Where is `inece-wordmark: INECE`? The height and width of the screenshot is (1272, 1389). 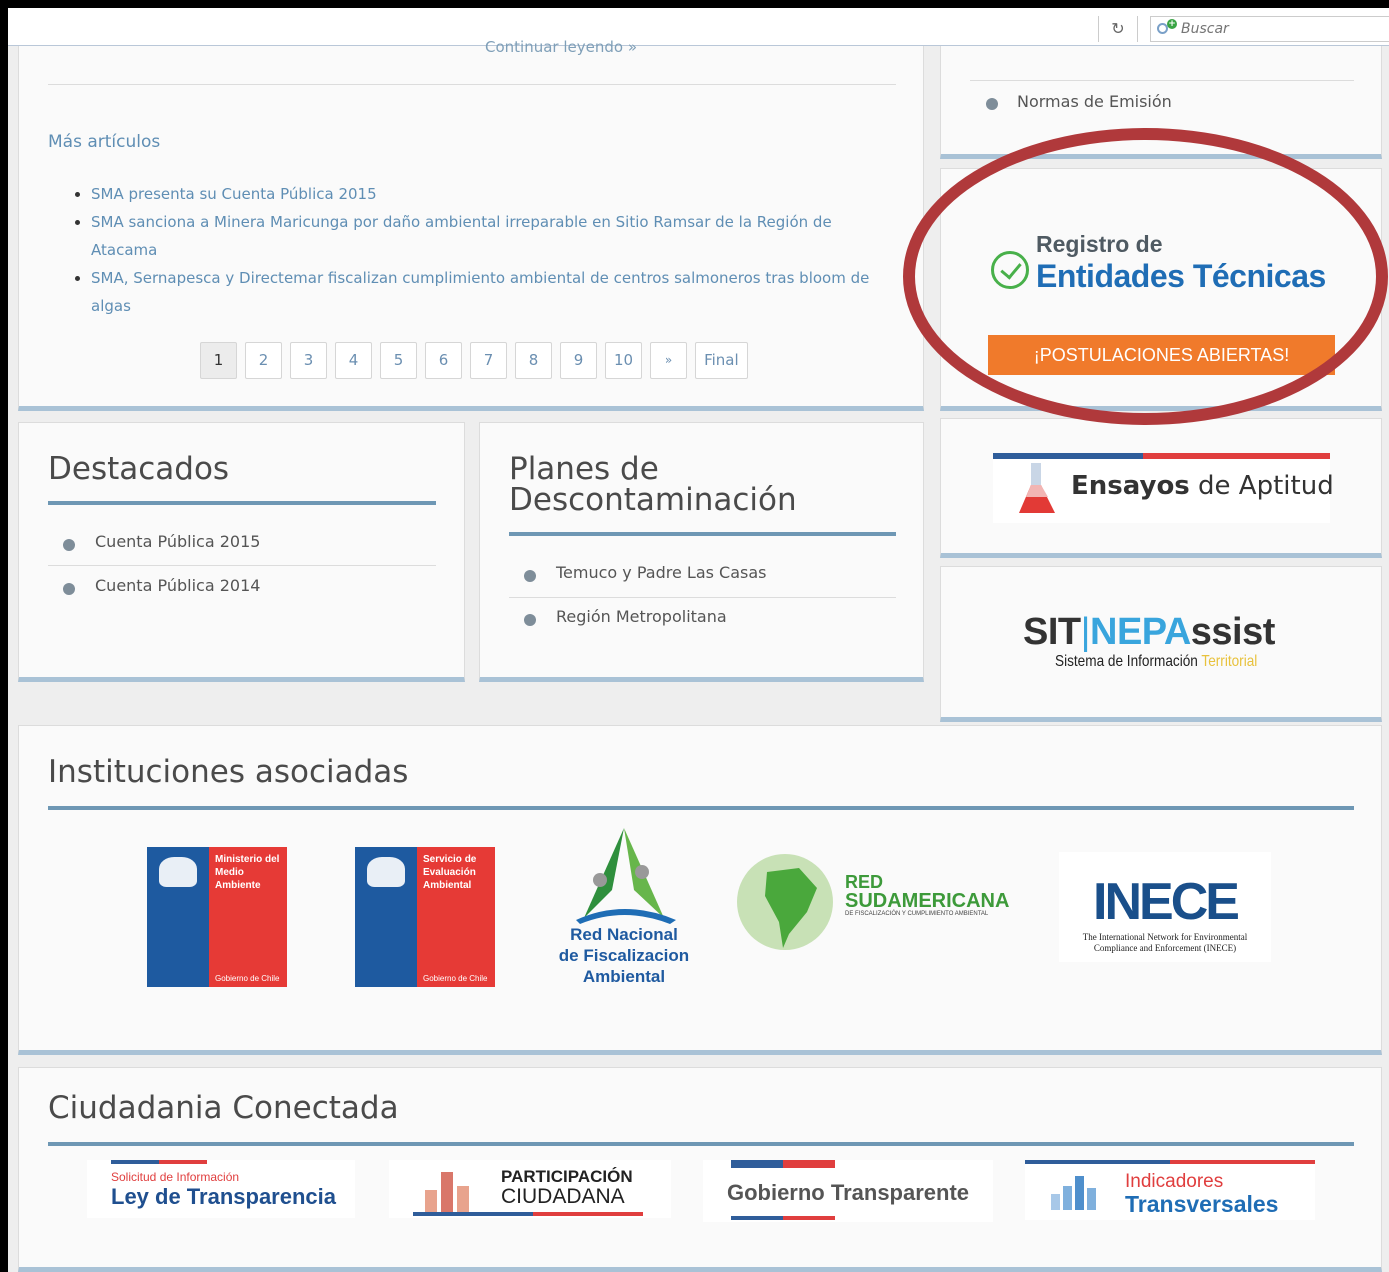 inece-wordmark: INECE is located at coordinates (1166, 902).